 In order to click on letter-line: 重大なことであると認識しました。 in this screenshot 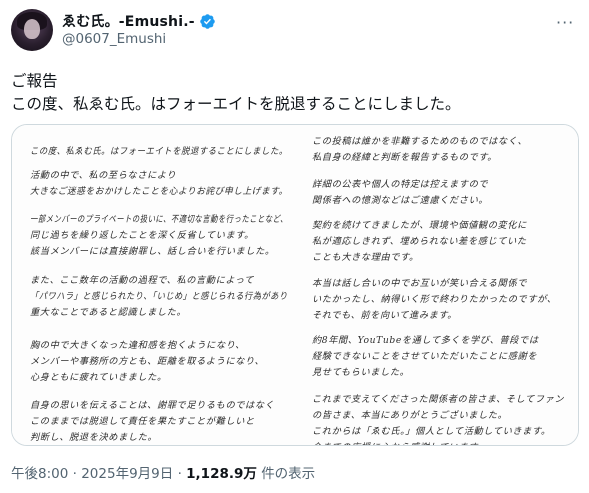, I will do `click(108, 312)`.